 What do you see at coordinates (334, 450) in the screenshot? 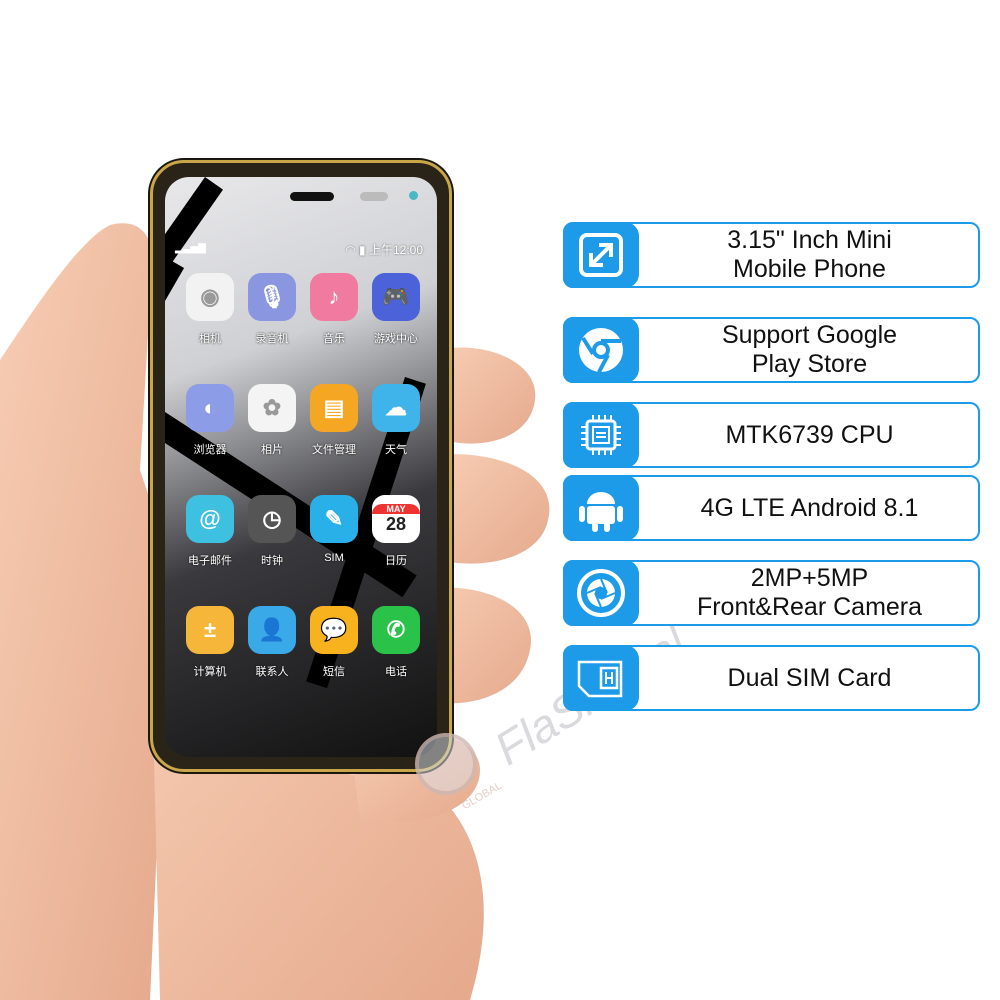
I see `app-label: 文件管理` at bounding box center [334, 450].